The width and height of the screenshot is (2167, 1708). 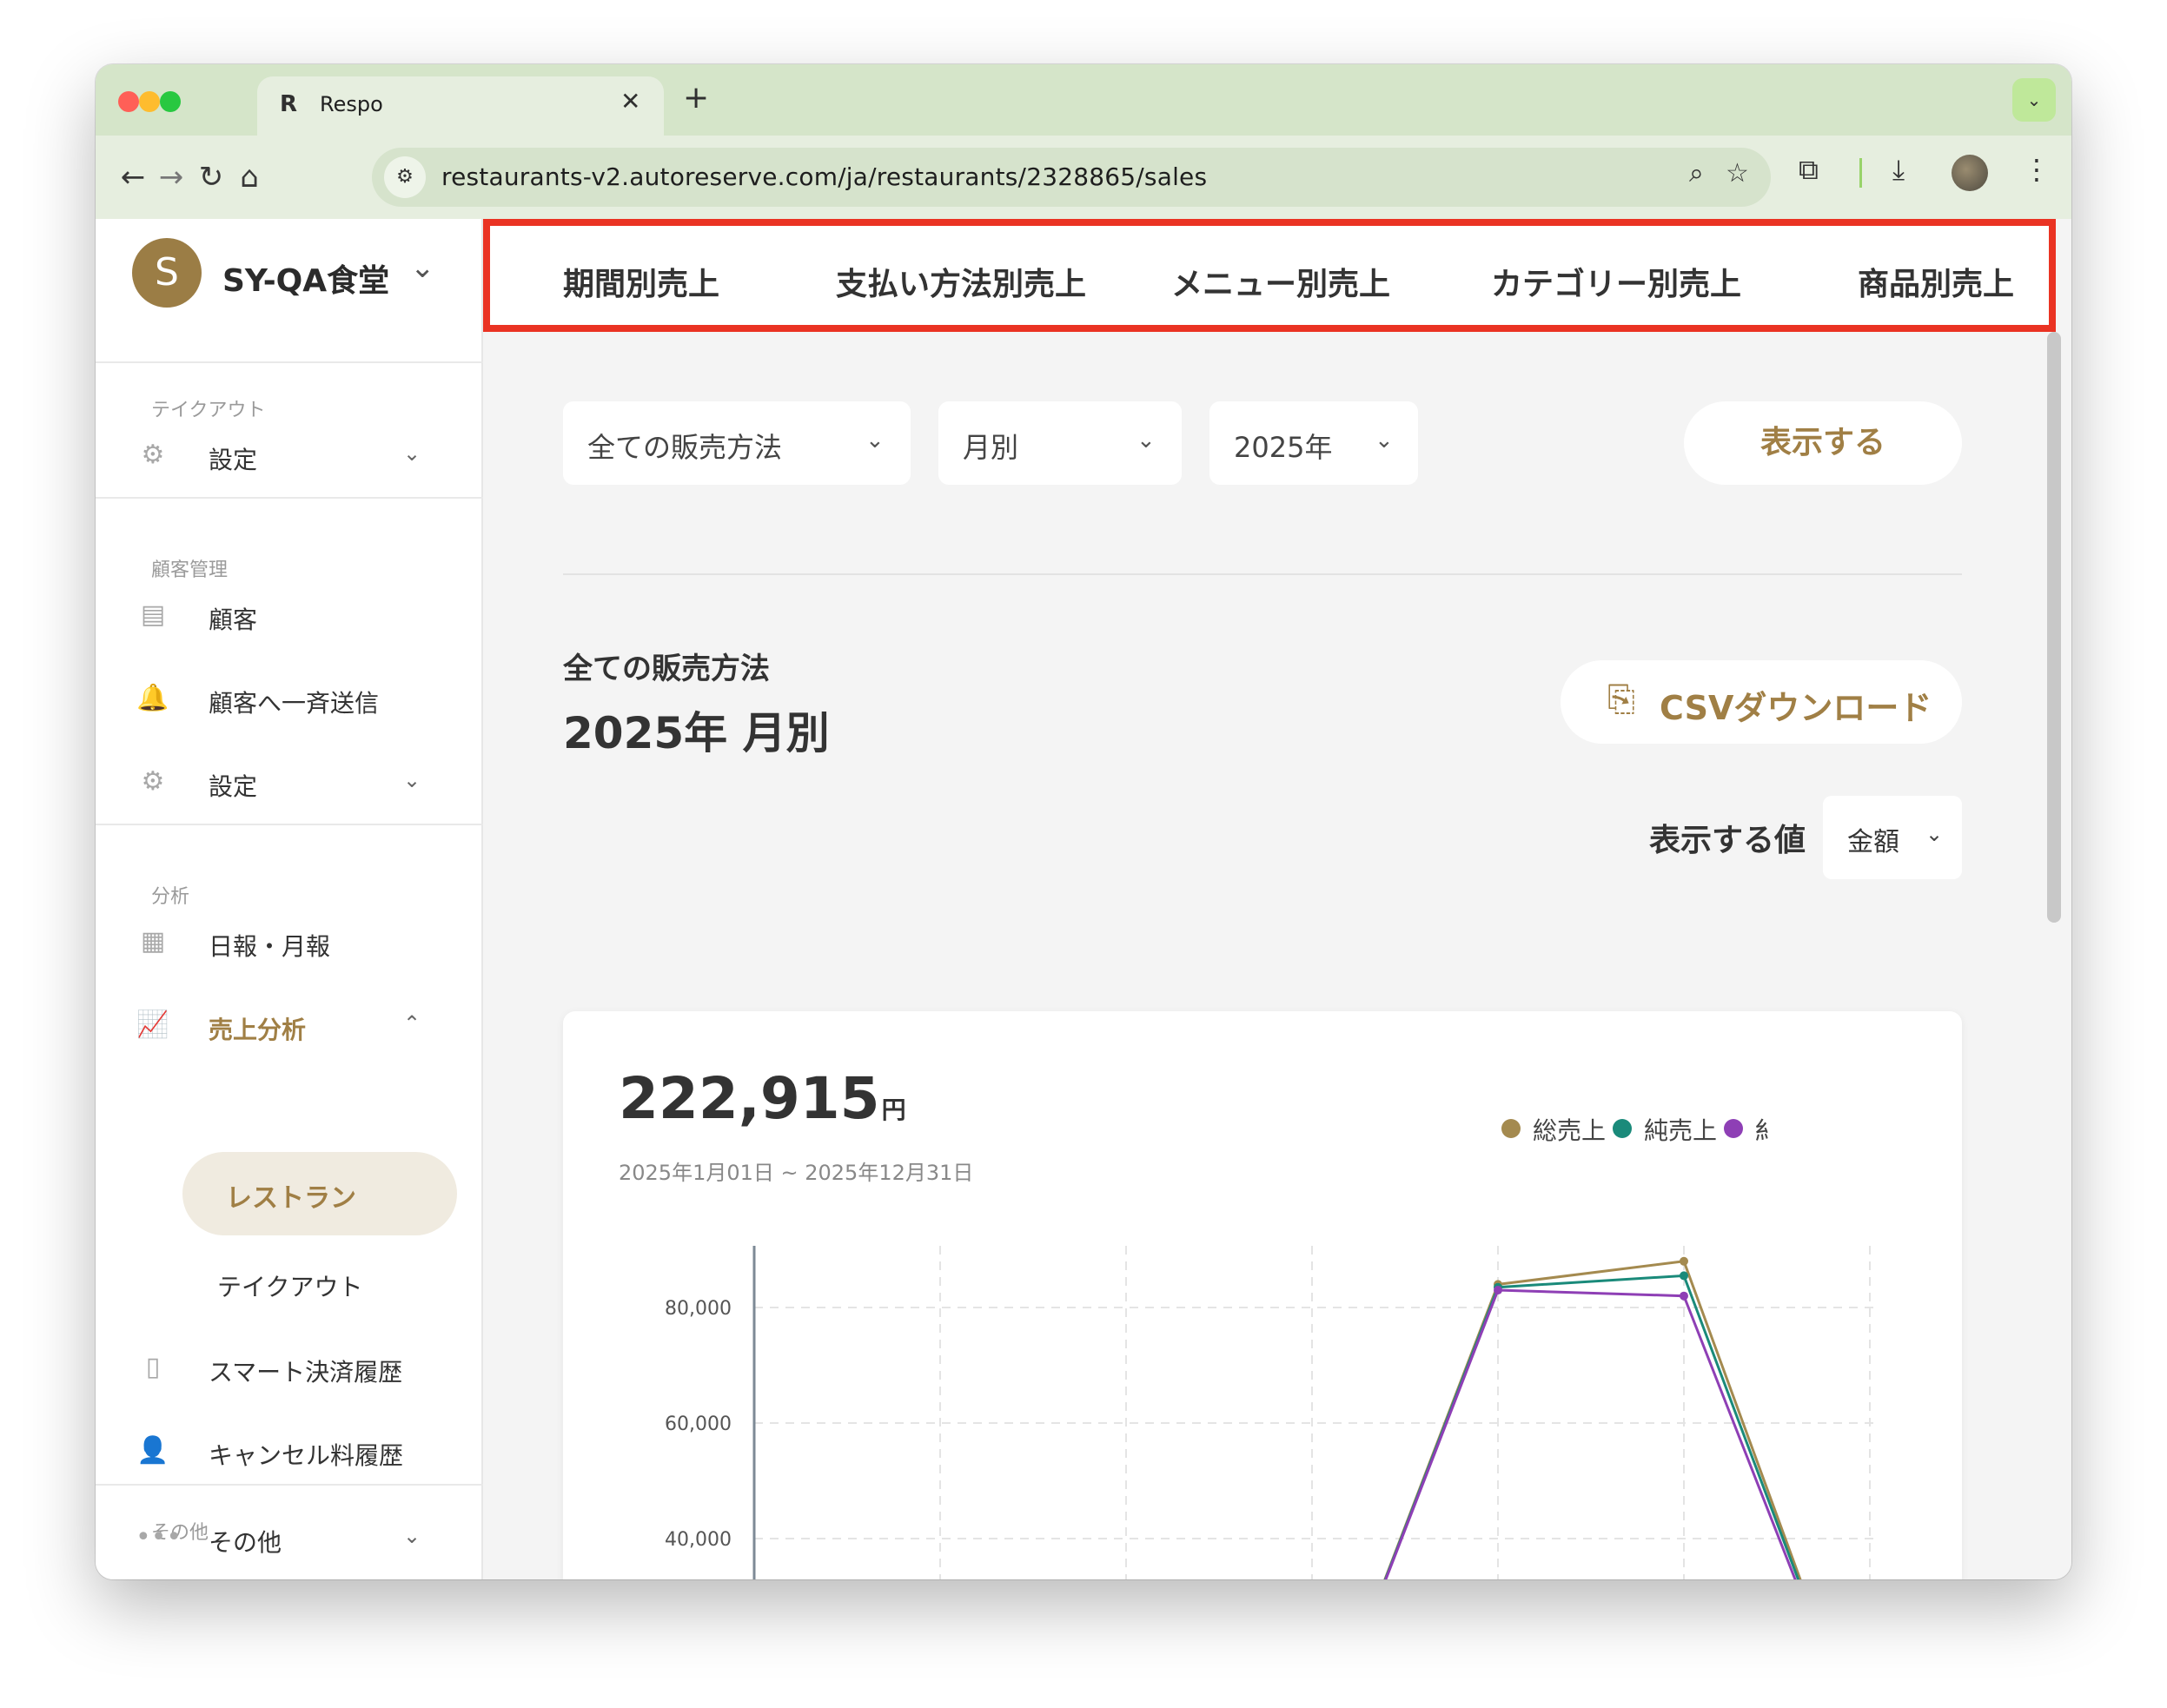 I want to click on extensions-icon: ⧉, so click(x=1809, y=170).